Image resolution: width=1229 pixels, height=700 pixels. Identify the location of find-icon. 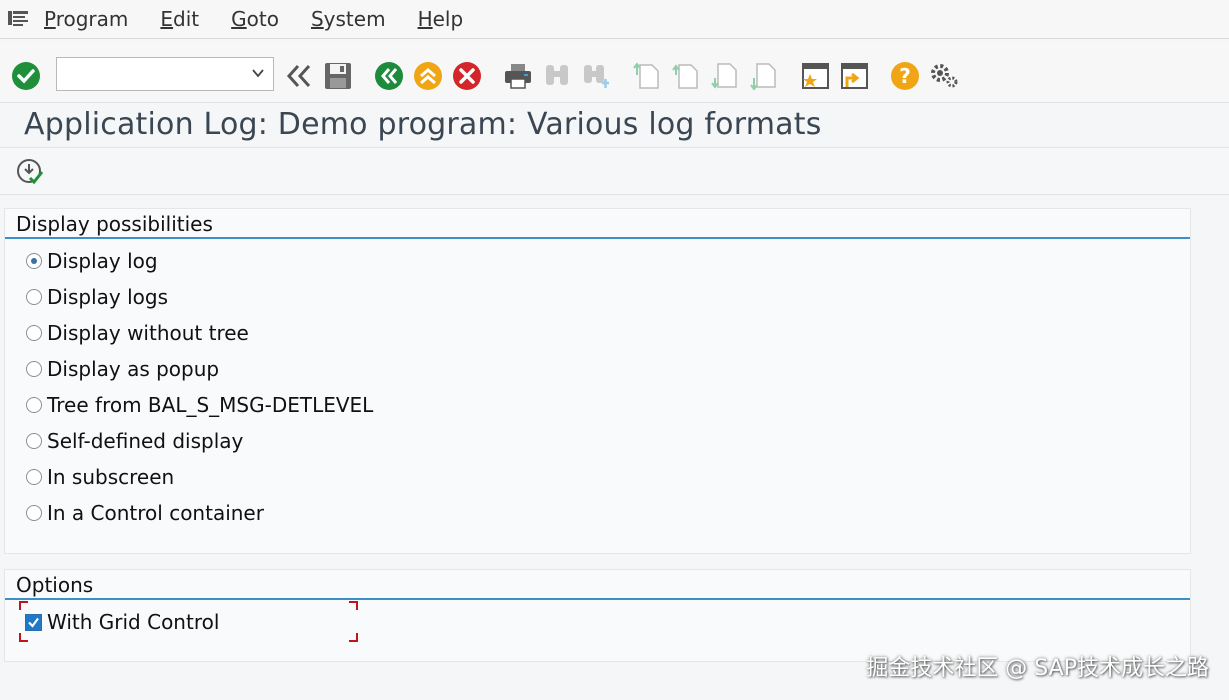
(557, 76).